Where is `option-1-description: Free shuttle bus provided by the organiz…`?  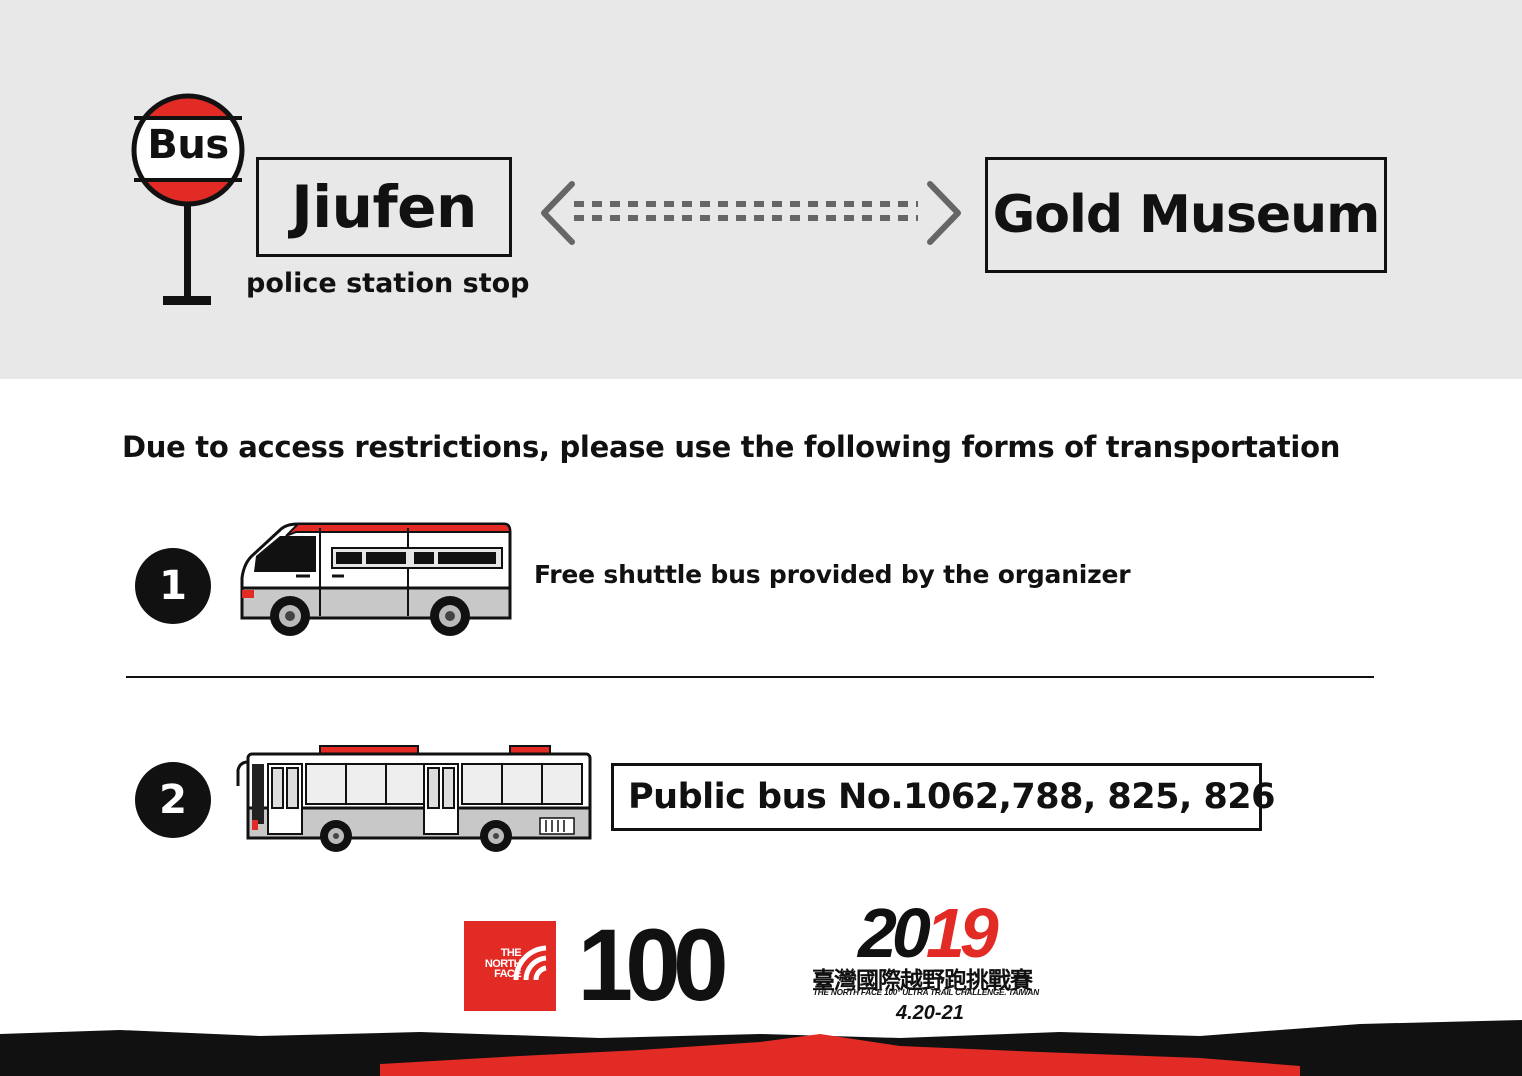
option-1-description: Free shuttle bus provided by the organiz… is located at coordinates (832, 574).